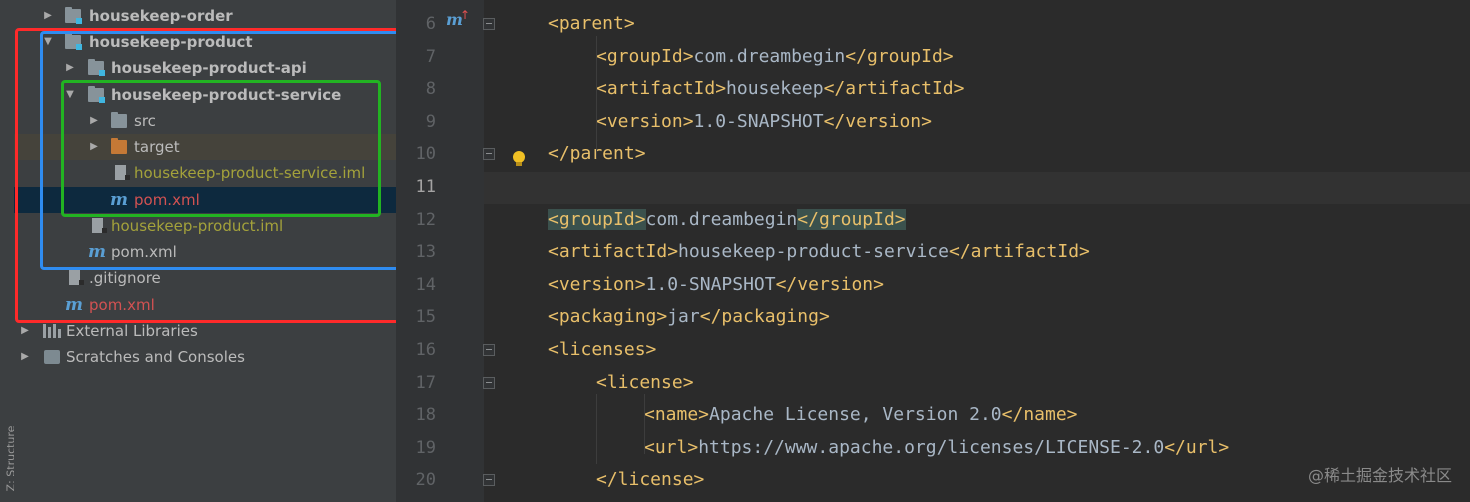 The width and height of the screenshot is (1470, 502). What do you see at coordinates (205, 226) in the screenshot?
I see `tree-item-product-iml: housekeep-product.iml` at bounding box center [205, 226].